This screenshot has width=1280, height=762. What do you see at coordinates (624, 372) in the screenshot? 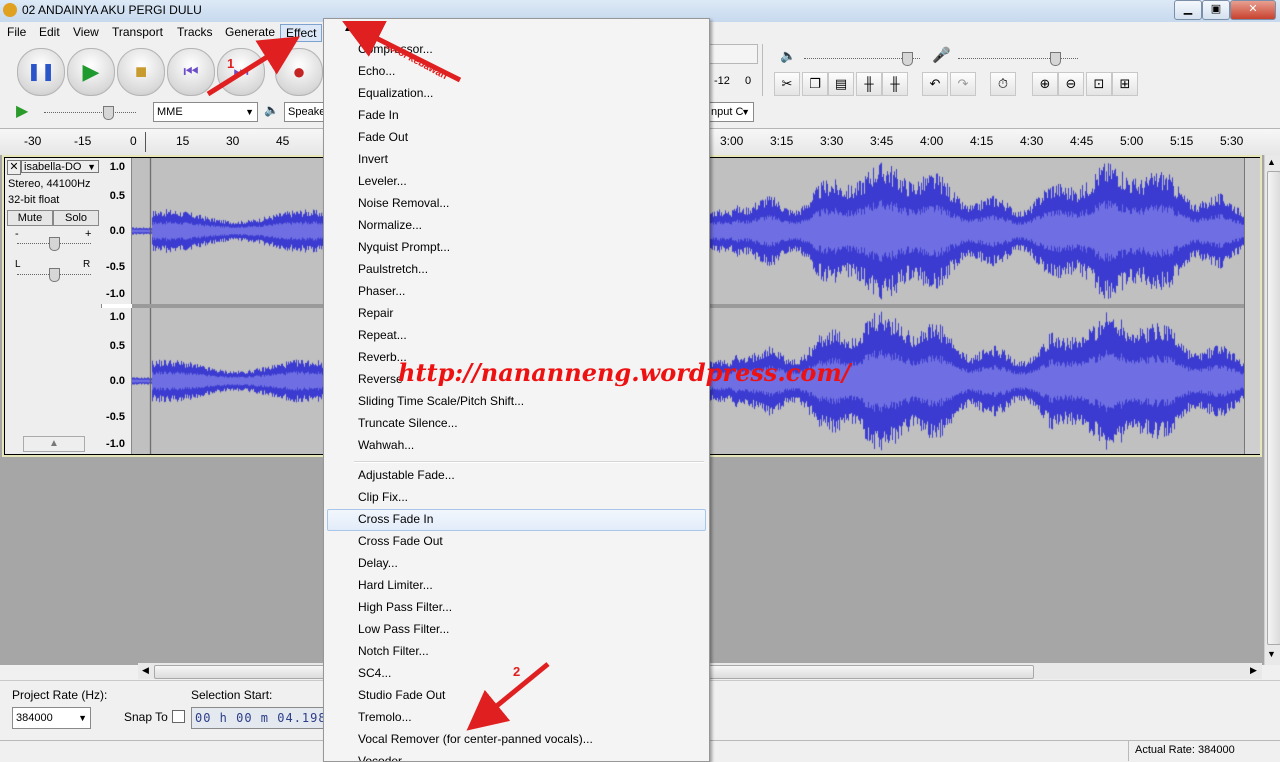
I see `watermark-url: http://nananneng.wordpress.com/` at bounding box center [624, 372].